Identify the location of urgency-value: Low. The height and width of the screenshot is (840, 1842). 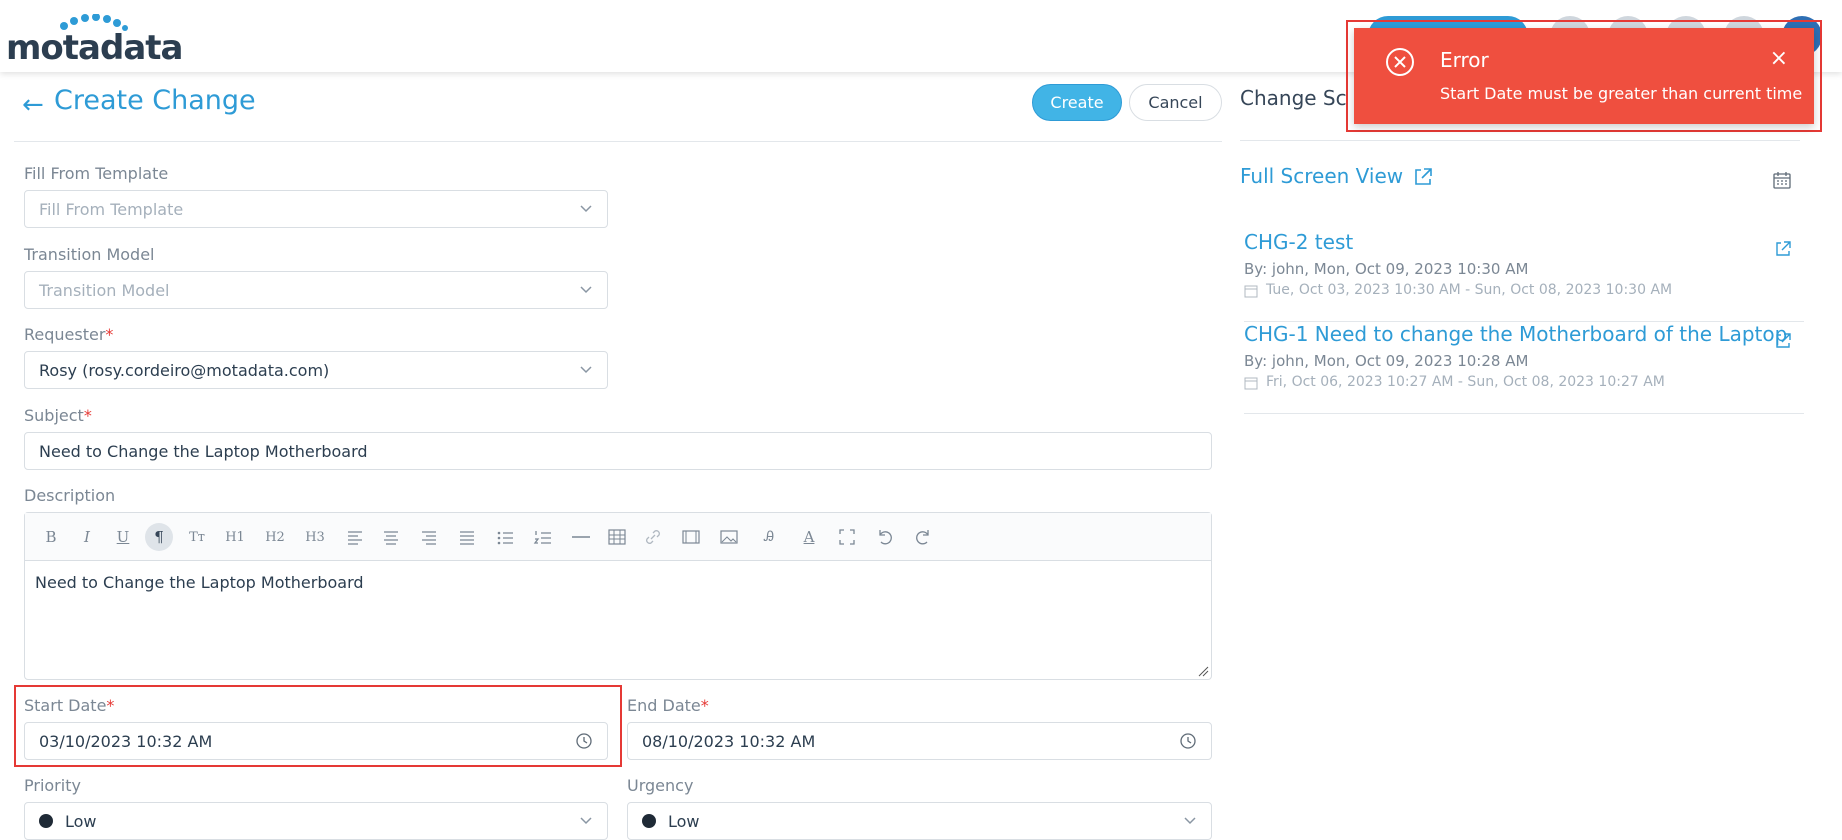
(684, 821).